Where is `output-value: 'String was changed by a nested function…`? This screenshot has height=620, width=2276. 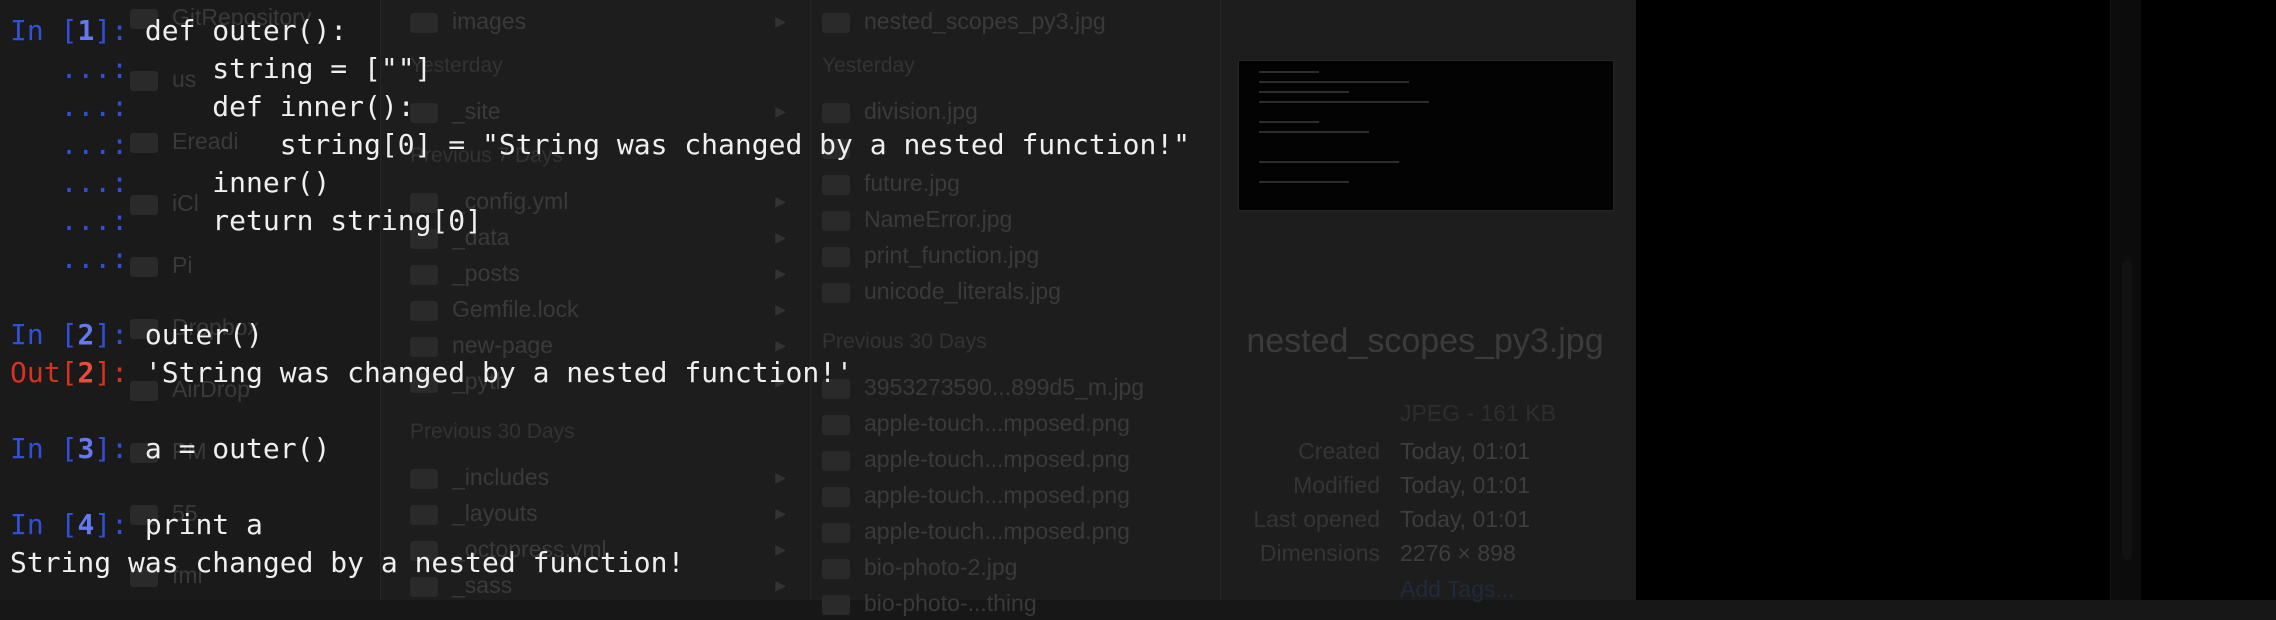
output-value: 'String was changed by a nested function… is located at coordinates (498, 372).